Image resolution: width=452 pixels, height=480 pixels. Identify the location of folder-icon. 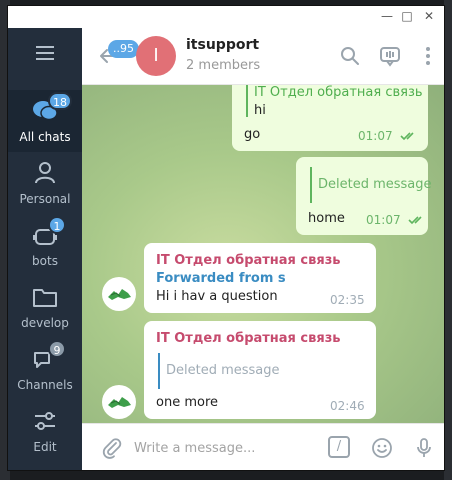
(45, 298).